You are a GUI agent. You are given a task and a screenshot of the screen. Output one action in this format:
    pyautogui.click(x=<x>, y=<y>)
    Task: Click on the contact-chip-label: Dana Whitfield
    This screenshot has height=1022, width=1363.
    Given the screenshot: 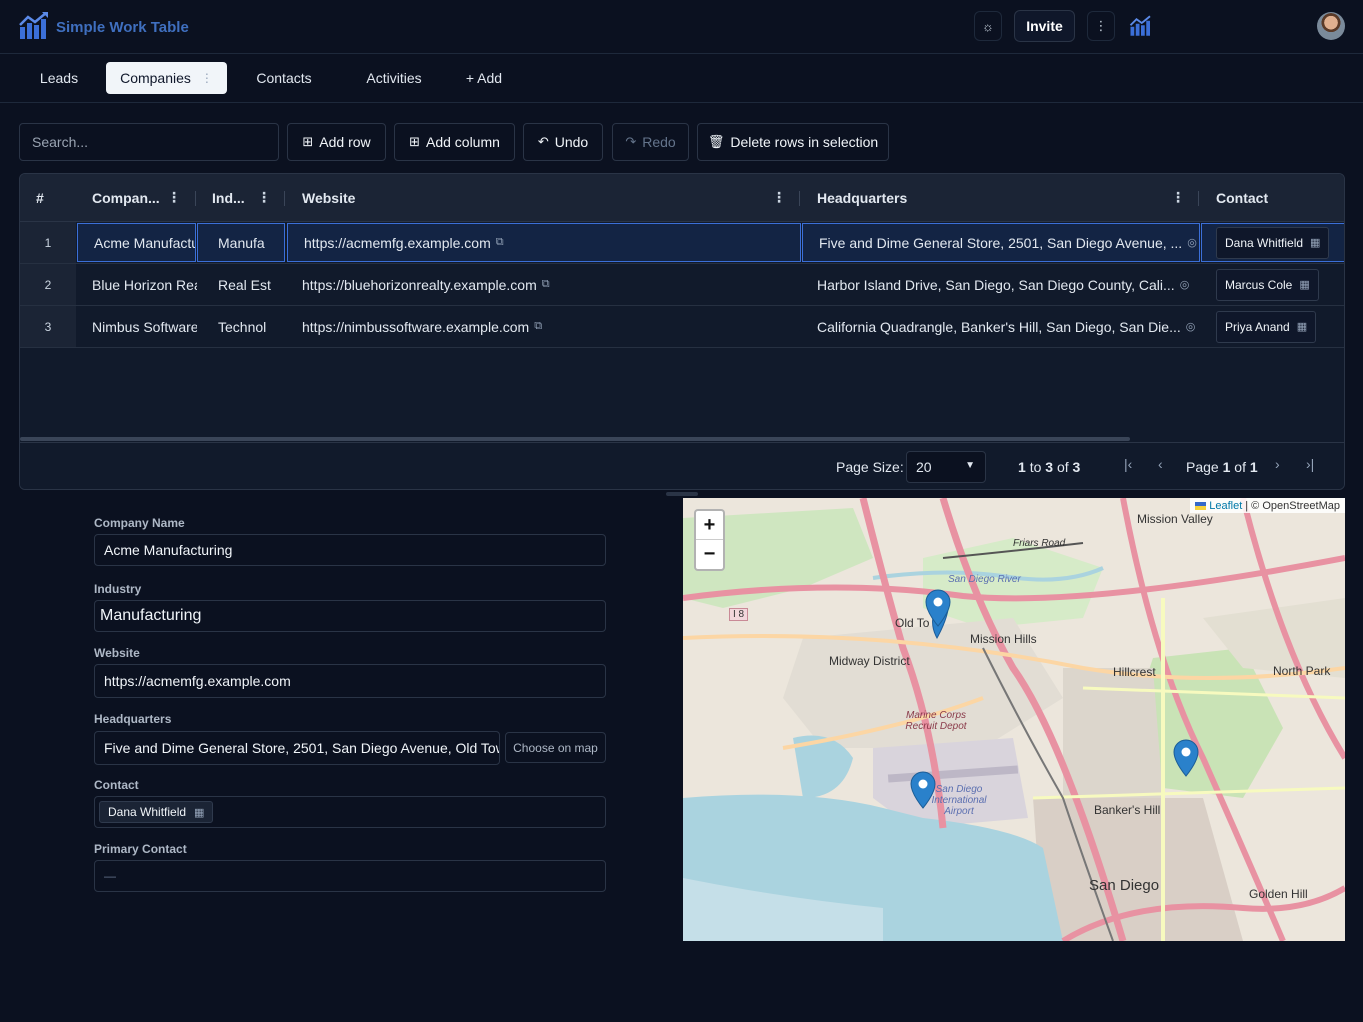 What is the action you would take?
    pyautogui.click(x=147, y=812)
    